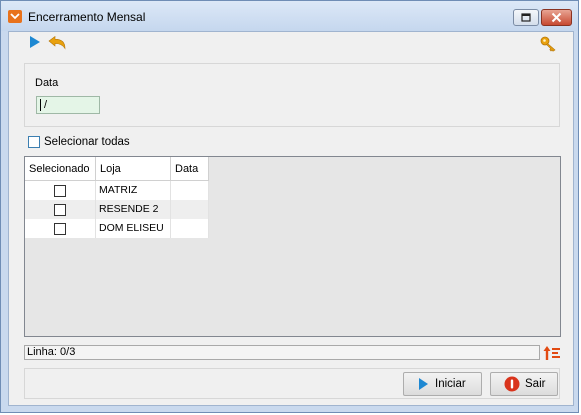 This screenshot has width=581, height=415. Describe the element at coordinates (512, 384) in the screenshot. I see `stop-icon` at that location.